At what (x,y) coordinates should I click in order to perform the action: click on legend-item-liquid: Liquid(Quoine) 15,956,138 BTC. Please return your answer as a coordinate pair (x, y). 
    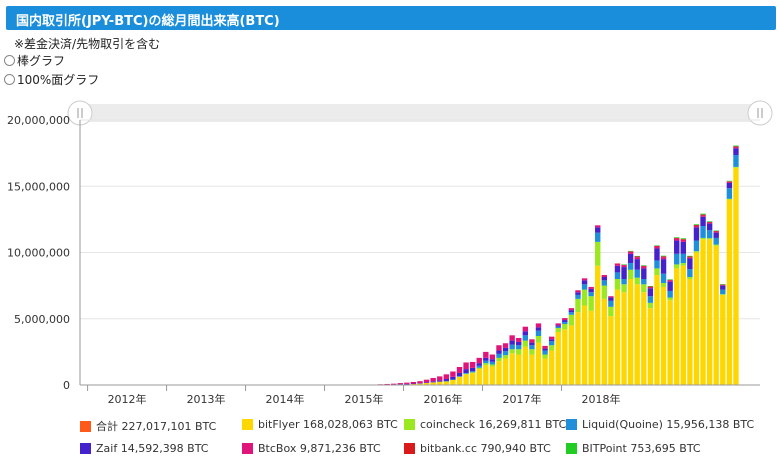
    Looking at the image, I should click on (660, 424).